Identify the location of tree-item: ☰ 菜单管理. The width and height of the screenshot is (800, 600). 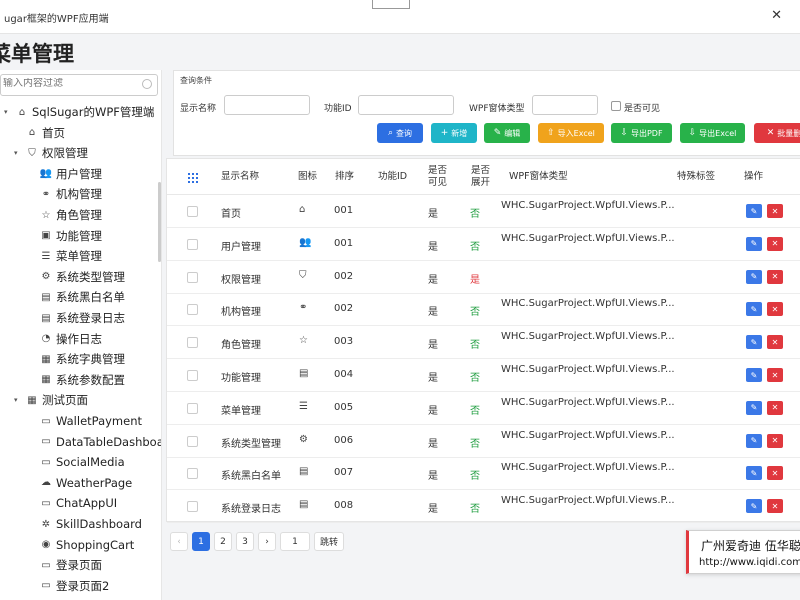
(65, 256).